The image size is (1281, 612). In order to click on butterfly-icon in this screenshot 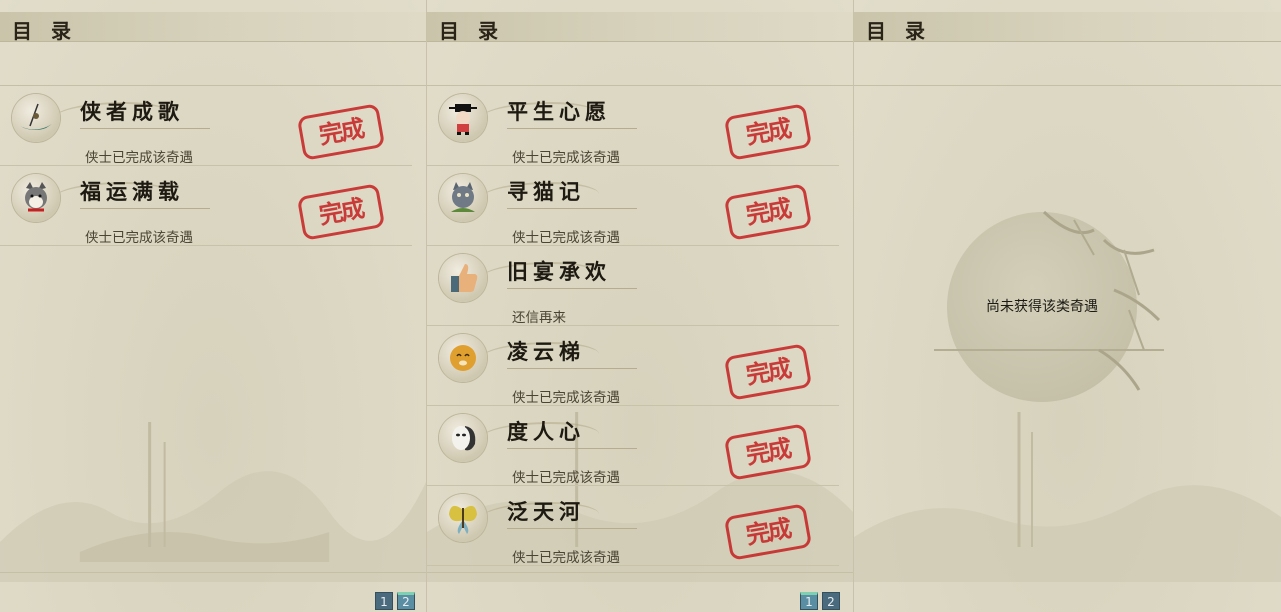, I will do `click(463, 518)`.